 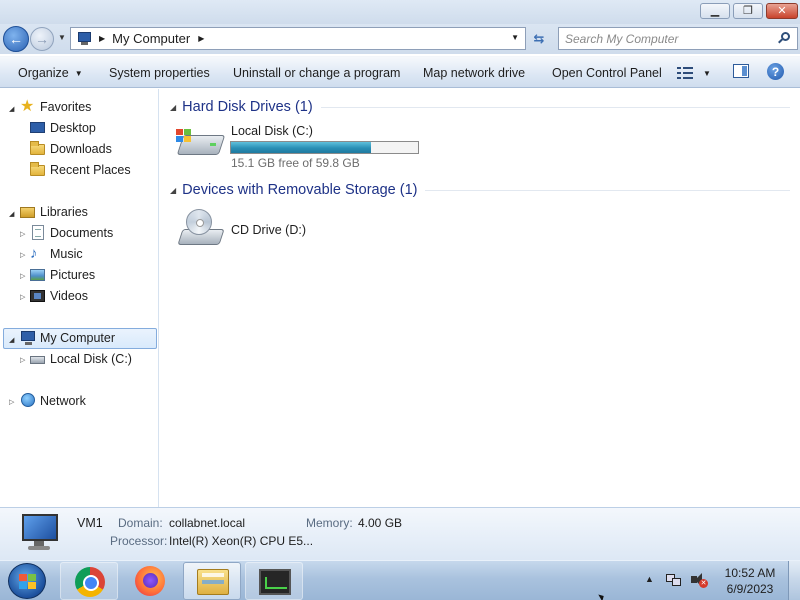 What do you see at coordinates (247, 107) in the screenshot?
I see `group-header-label: Hard Disk Drives (1)` at bounding box center [247, 107].